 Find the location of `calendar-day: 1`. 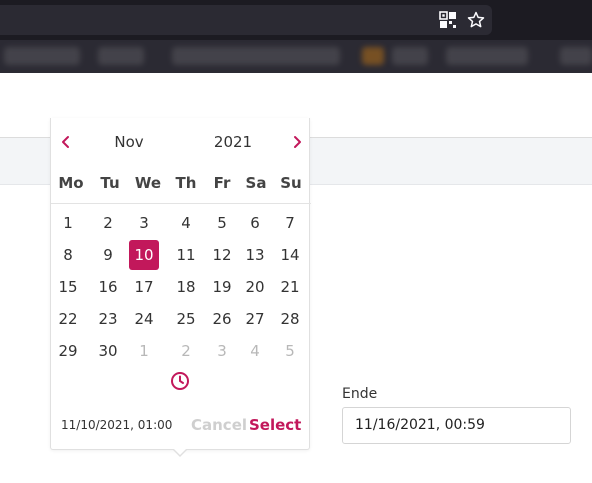

calendar-day: 1 is located at coordinates (68, 223).